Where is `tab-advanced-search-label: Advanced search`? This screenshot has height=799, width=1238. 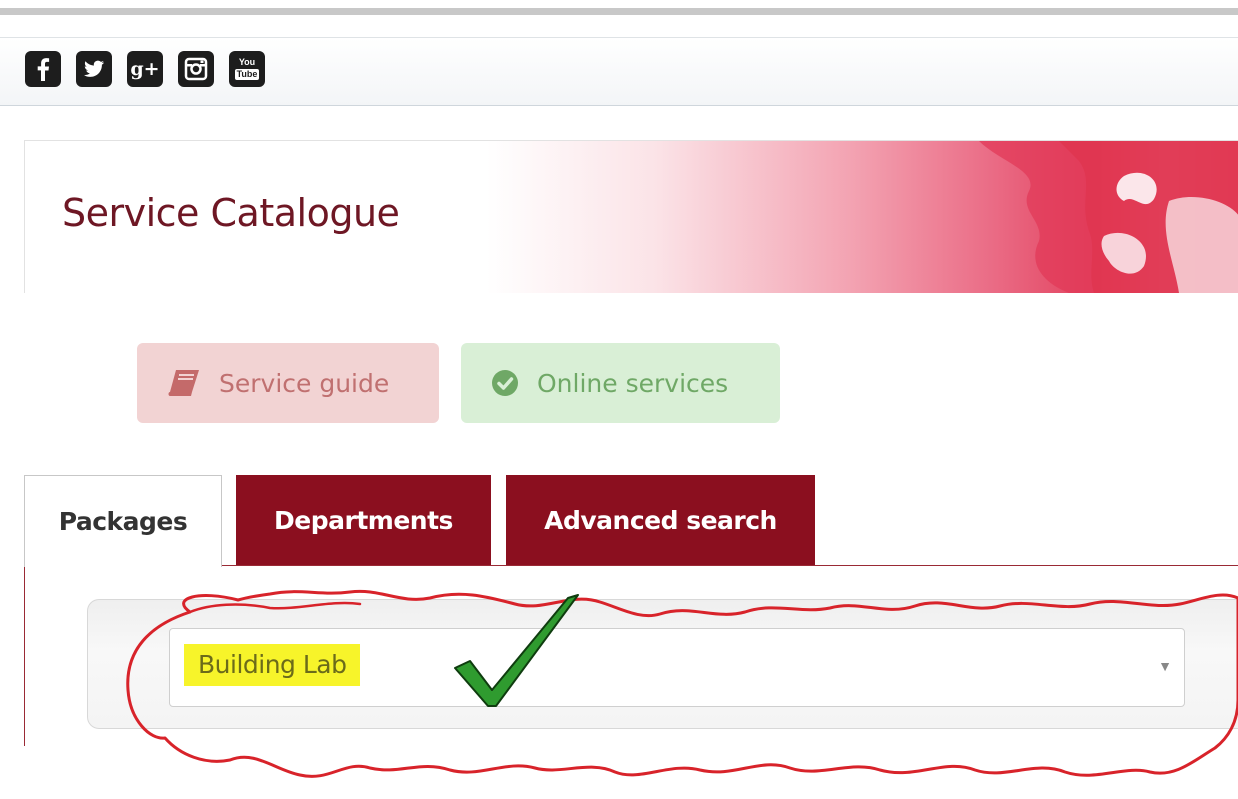 tab-advanced-search-label: Advanced search is located at coordinates (660, 520).